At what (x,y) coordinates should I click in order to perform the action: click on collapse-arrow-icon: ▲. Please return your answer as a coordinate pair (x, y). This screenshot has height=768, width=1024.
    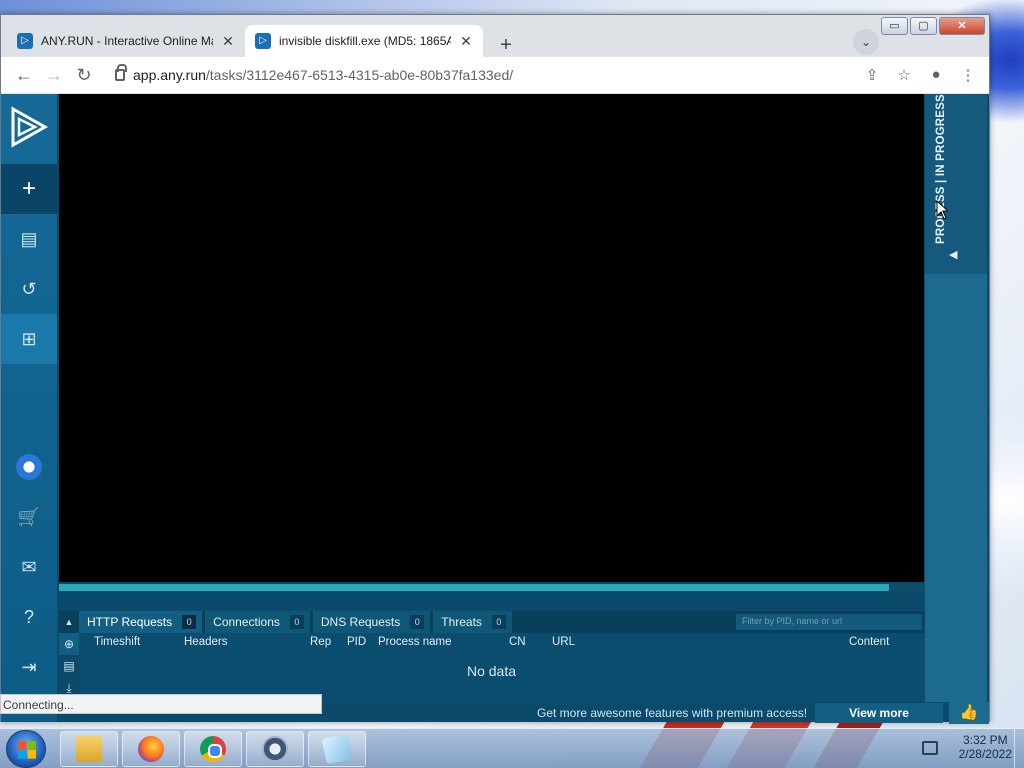
    Looking at the image, I should click on (69, 622).